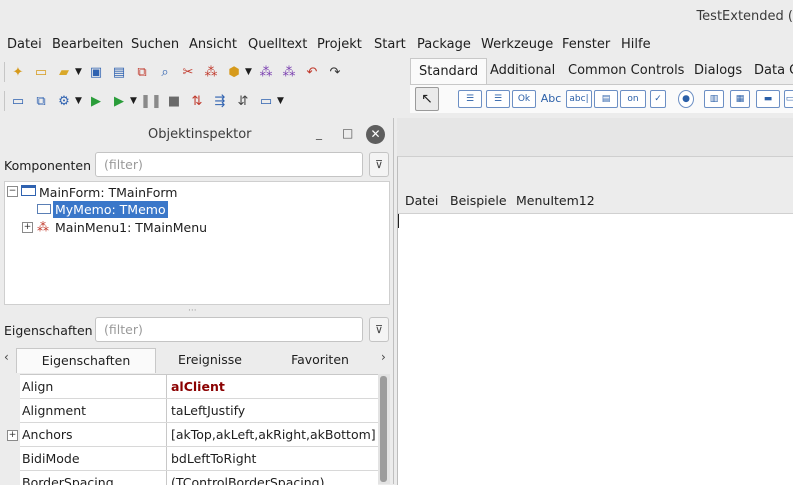  What do you see at coordinates (197, 101) in the screenshot?
I see `step-into-icon: ⇅` at bounding box center [197, 101].